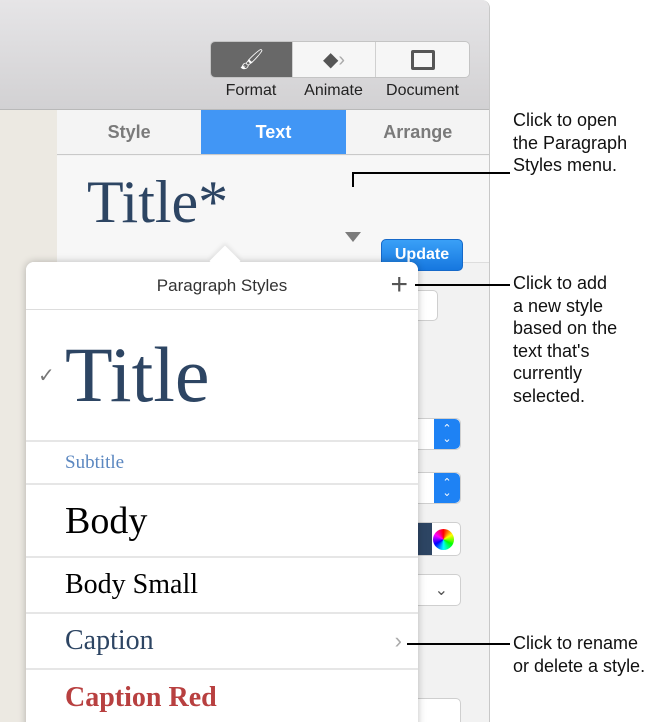  What do you see at coordinates (560, 283) in the screenshot?
I see `callout-text: Click to add` at bounding box center [560, 283].